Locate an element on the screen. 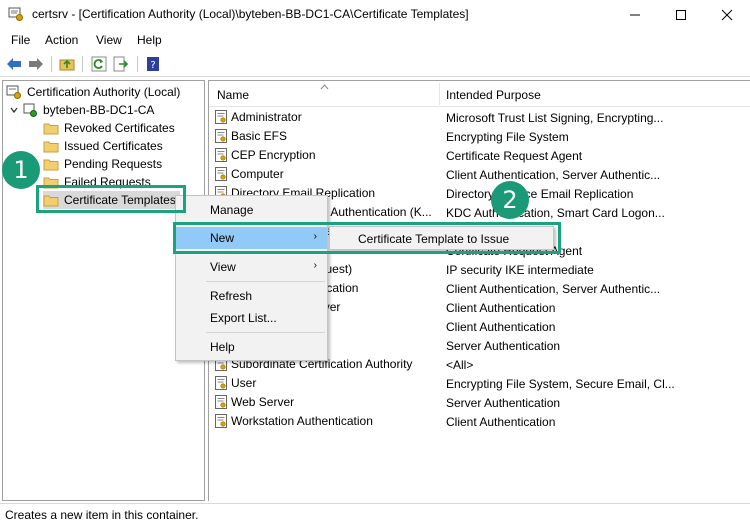  template-name: Basic EFS is located at coordinates (259, 136).